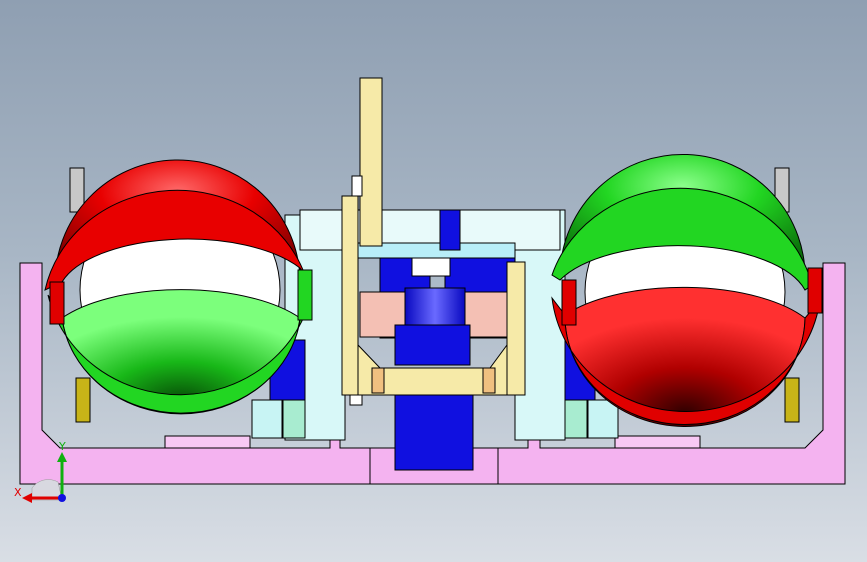 This screenshot has width=867, height=562. Describe the element at coordinates (57, 303) in the screenshot. I see `left-ring-clip-left` at that location.